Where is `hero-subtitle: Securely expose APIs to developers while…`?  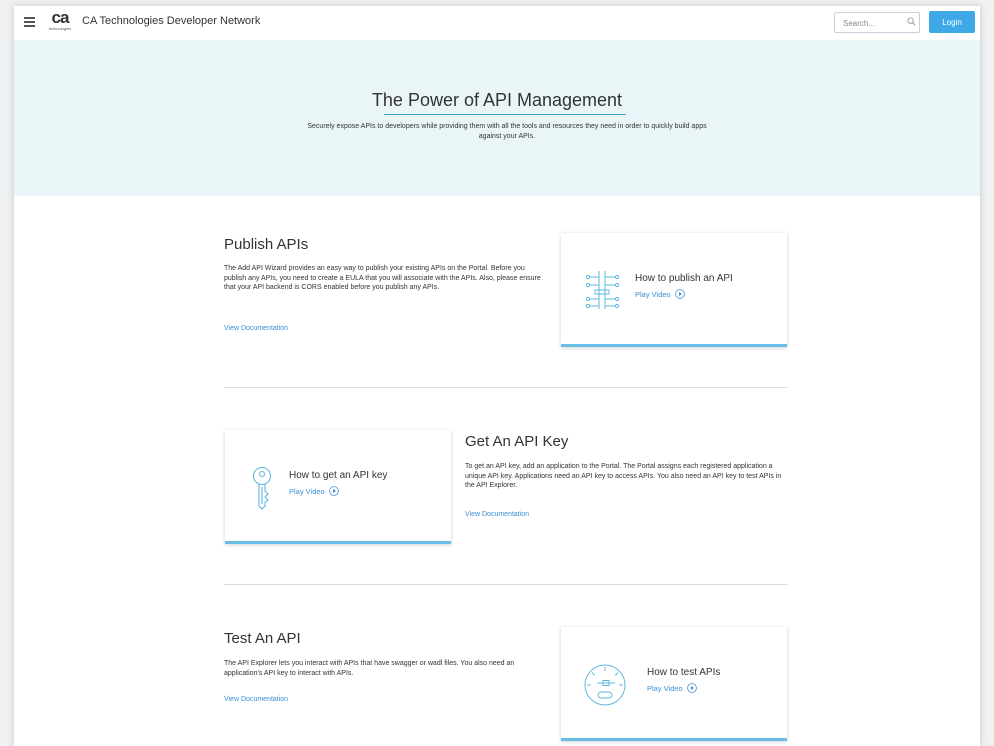 hero-subtitle: Securely expose APIs to developers while… is located at coordinates (507, 131).